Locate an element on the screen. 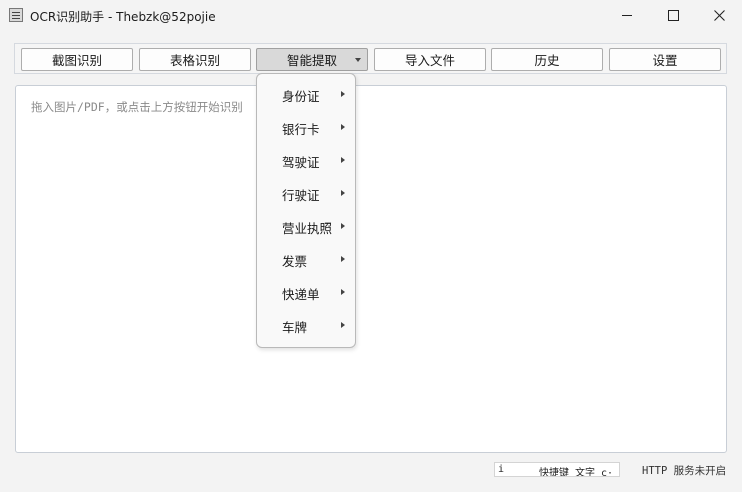 Image resolution: width=742 pixels, height=492 pixels. dropdown-arrow-icon is located at coordinates (358, 60).